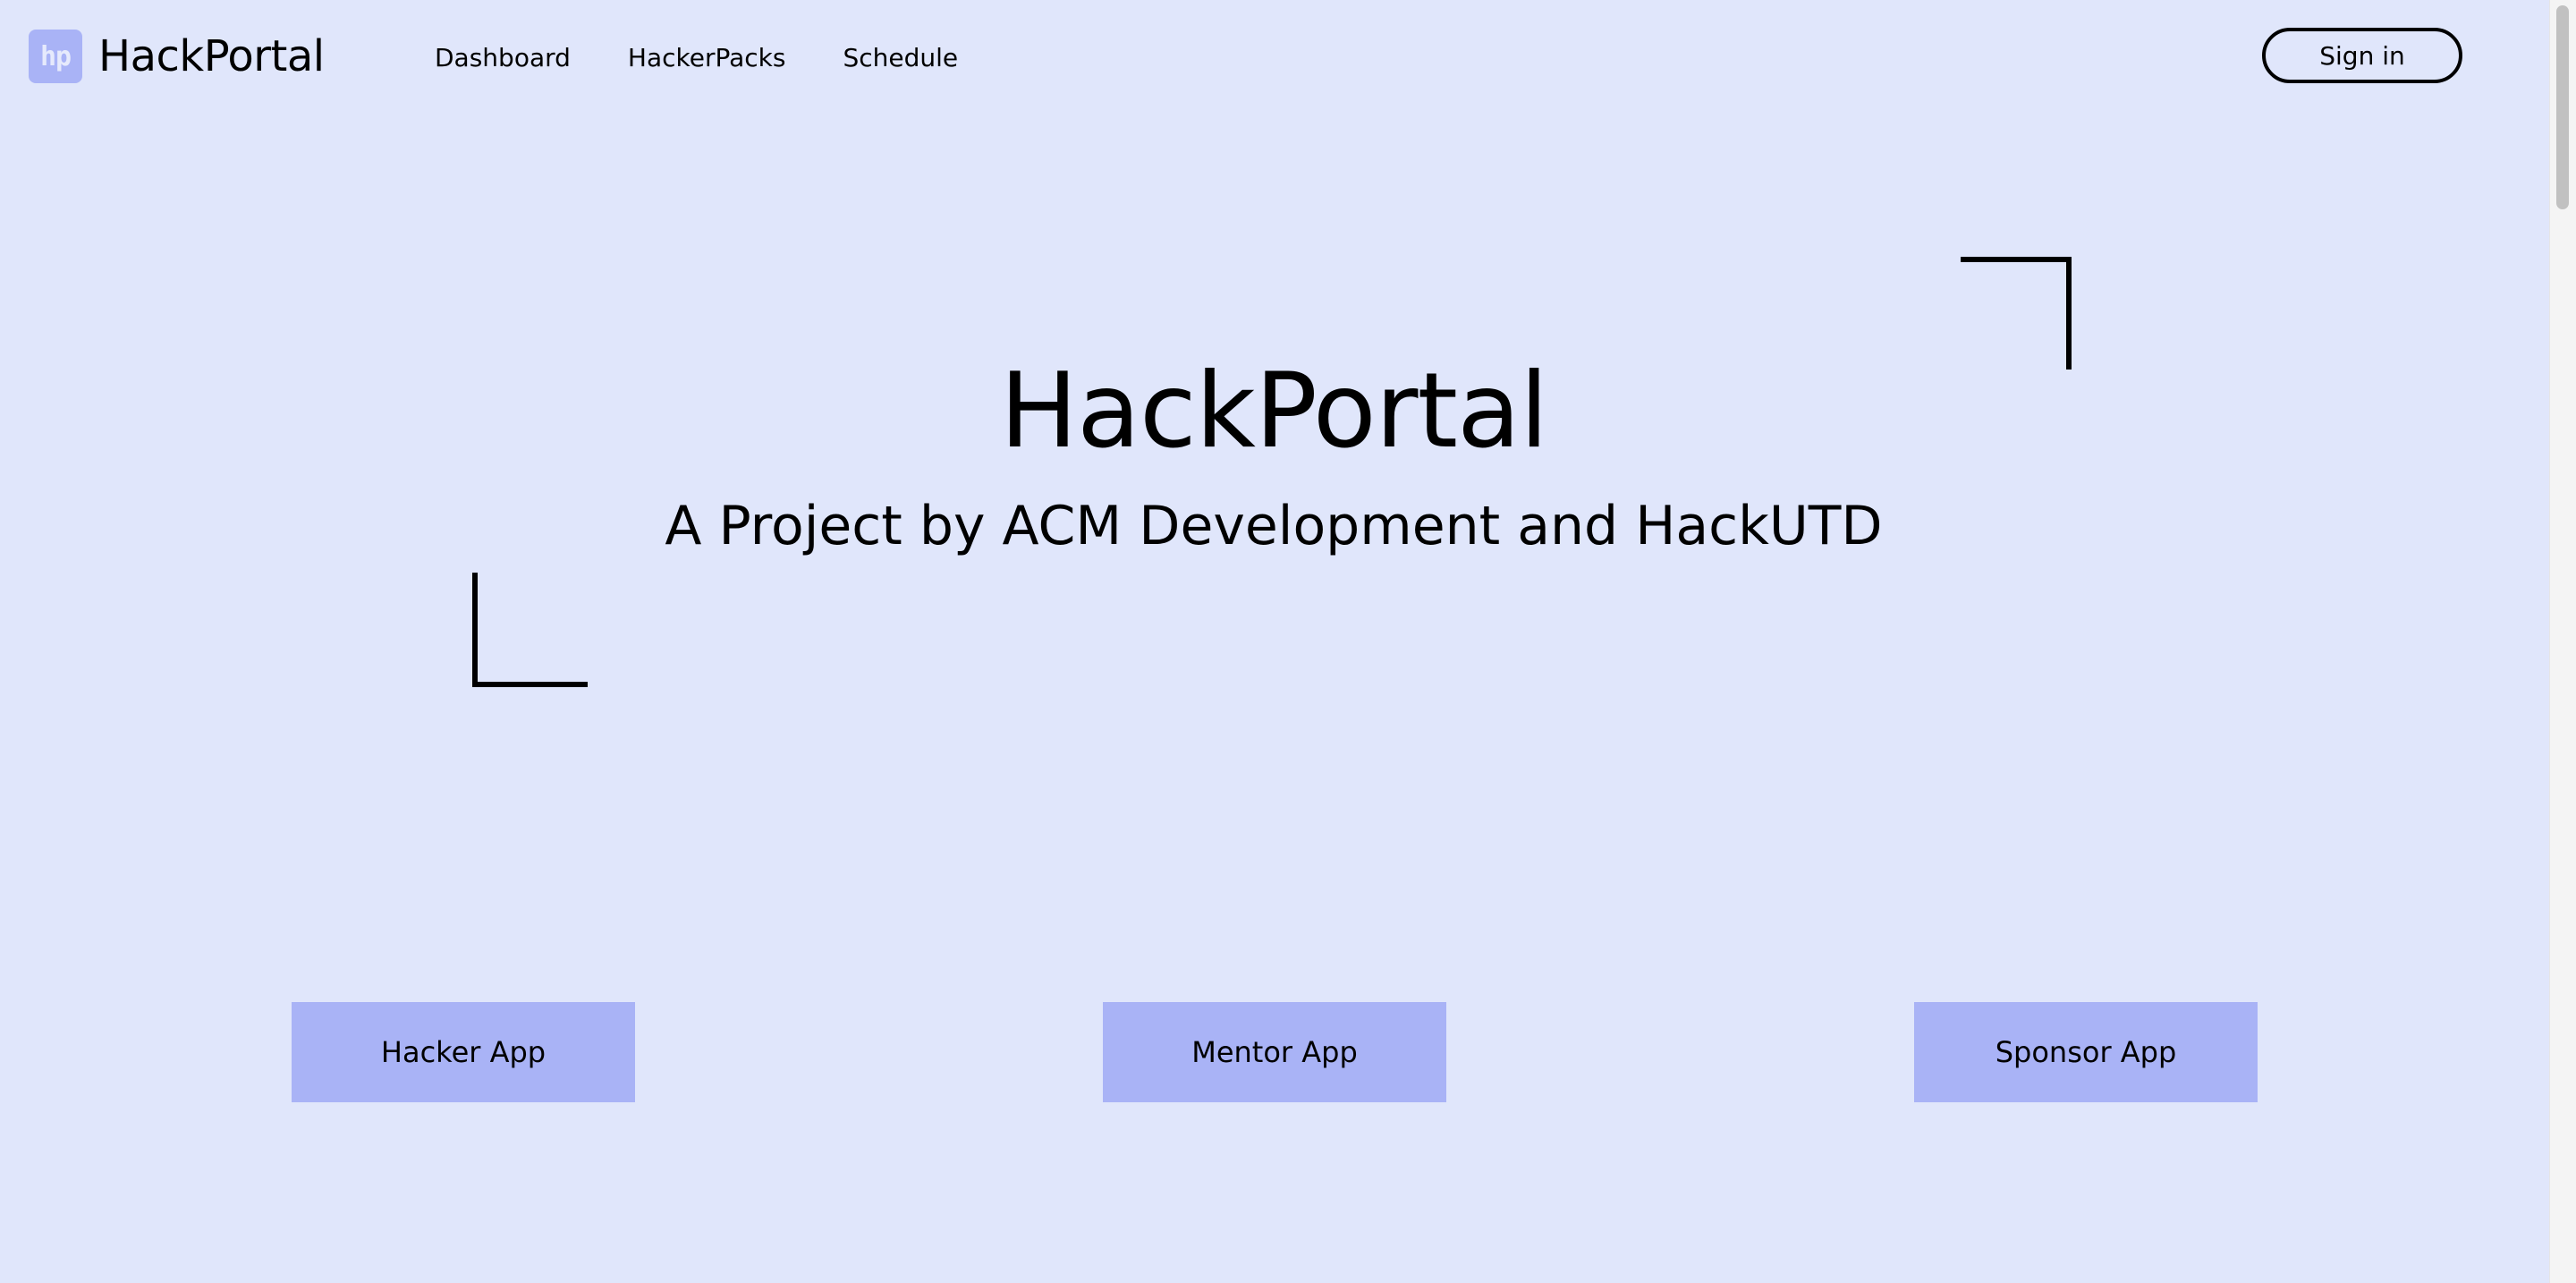 The image size is (2576, 1283). I want to click on mentor-app-button: Mentor App, so click(1274, 1052).